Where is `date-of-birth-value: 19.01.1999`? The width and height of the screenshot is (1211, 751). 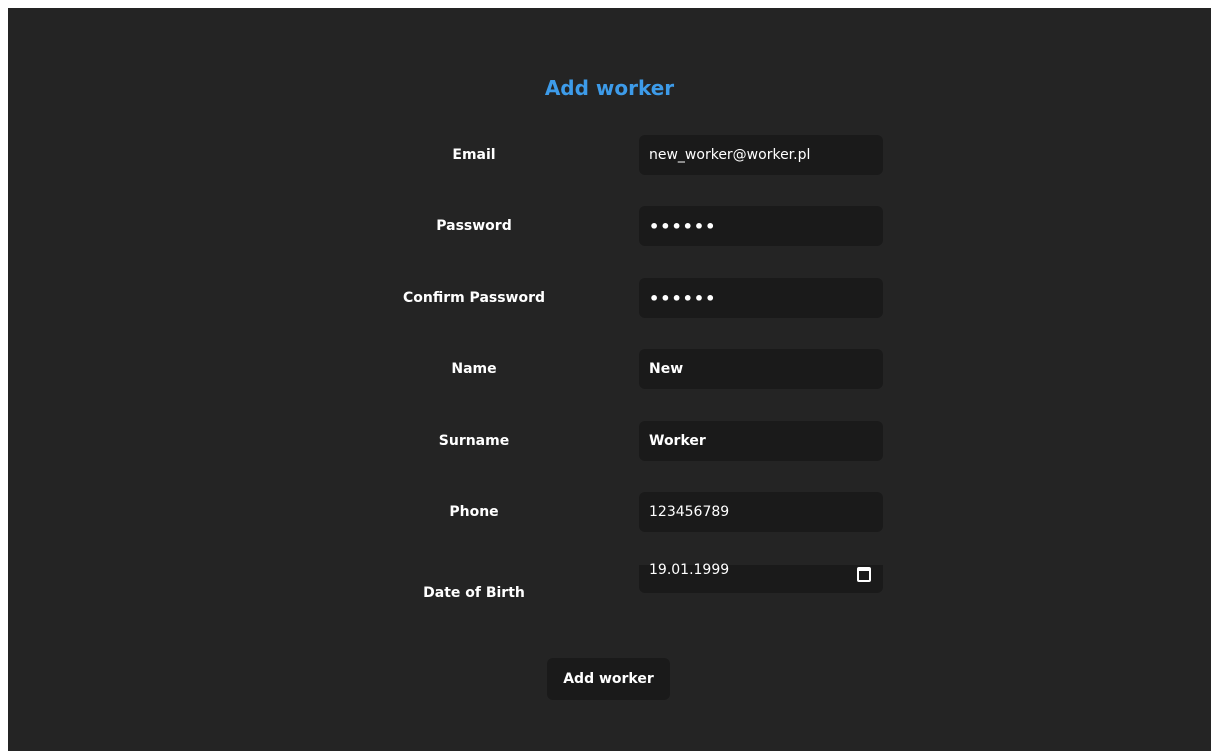 date-of-birth-value: 19.01.1999 is located at coordinates (689, 570).